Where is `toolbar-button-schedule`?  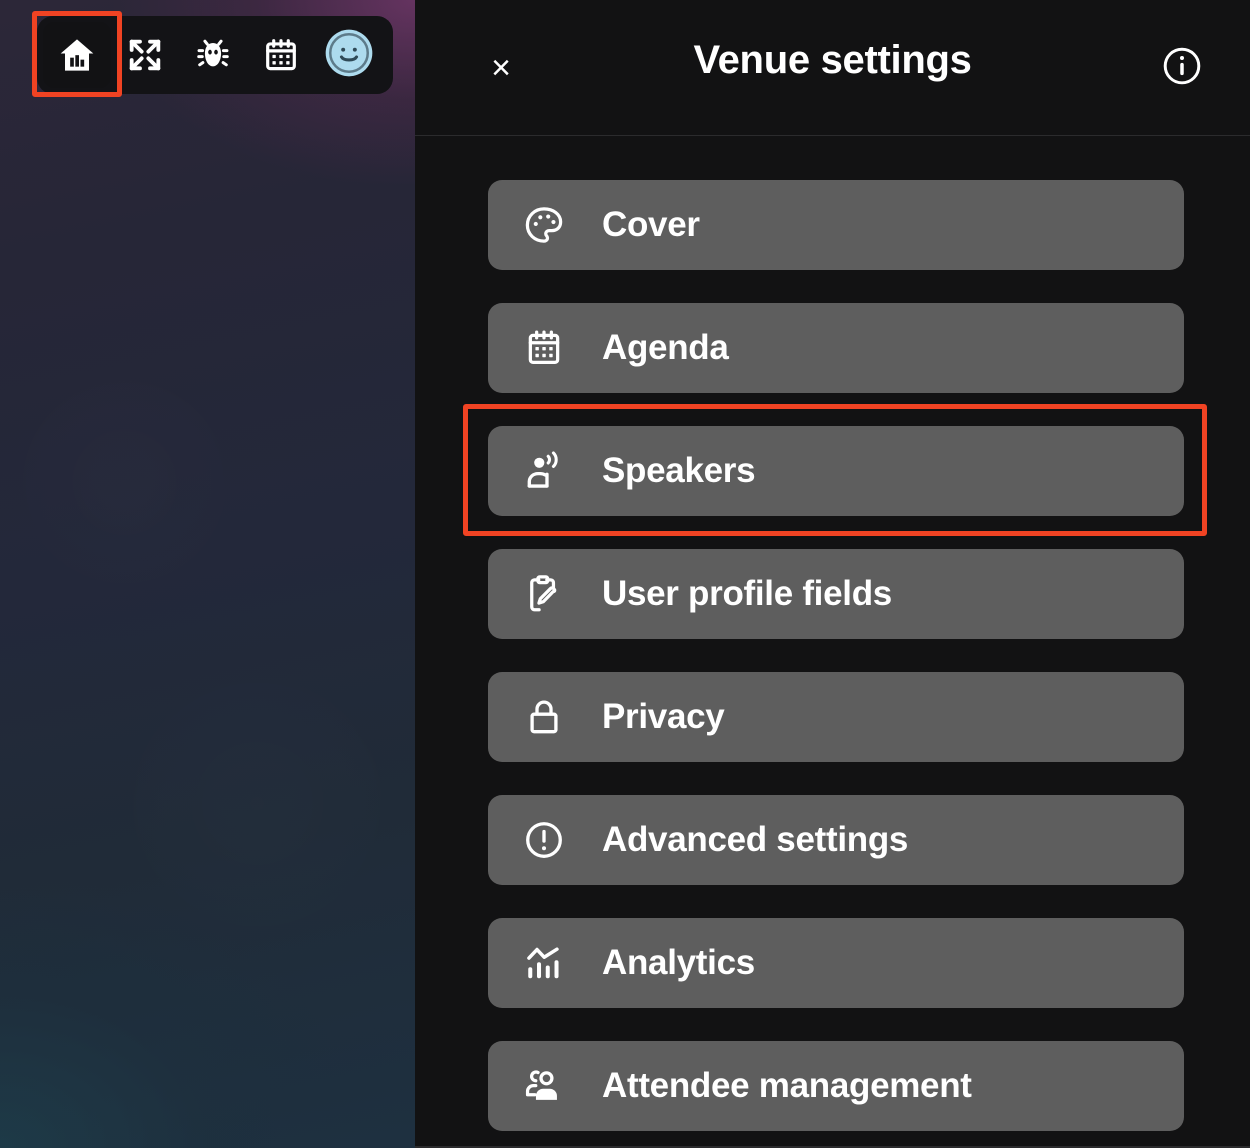 toolbar-button-schedule is located at coordinates (281, 55).